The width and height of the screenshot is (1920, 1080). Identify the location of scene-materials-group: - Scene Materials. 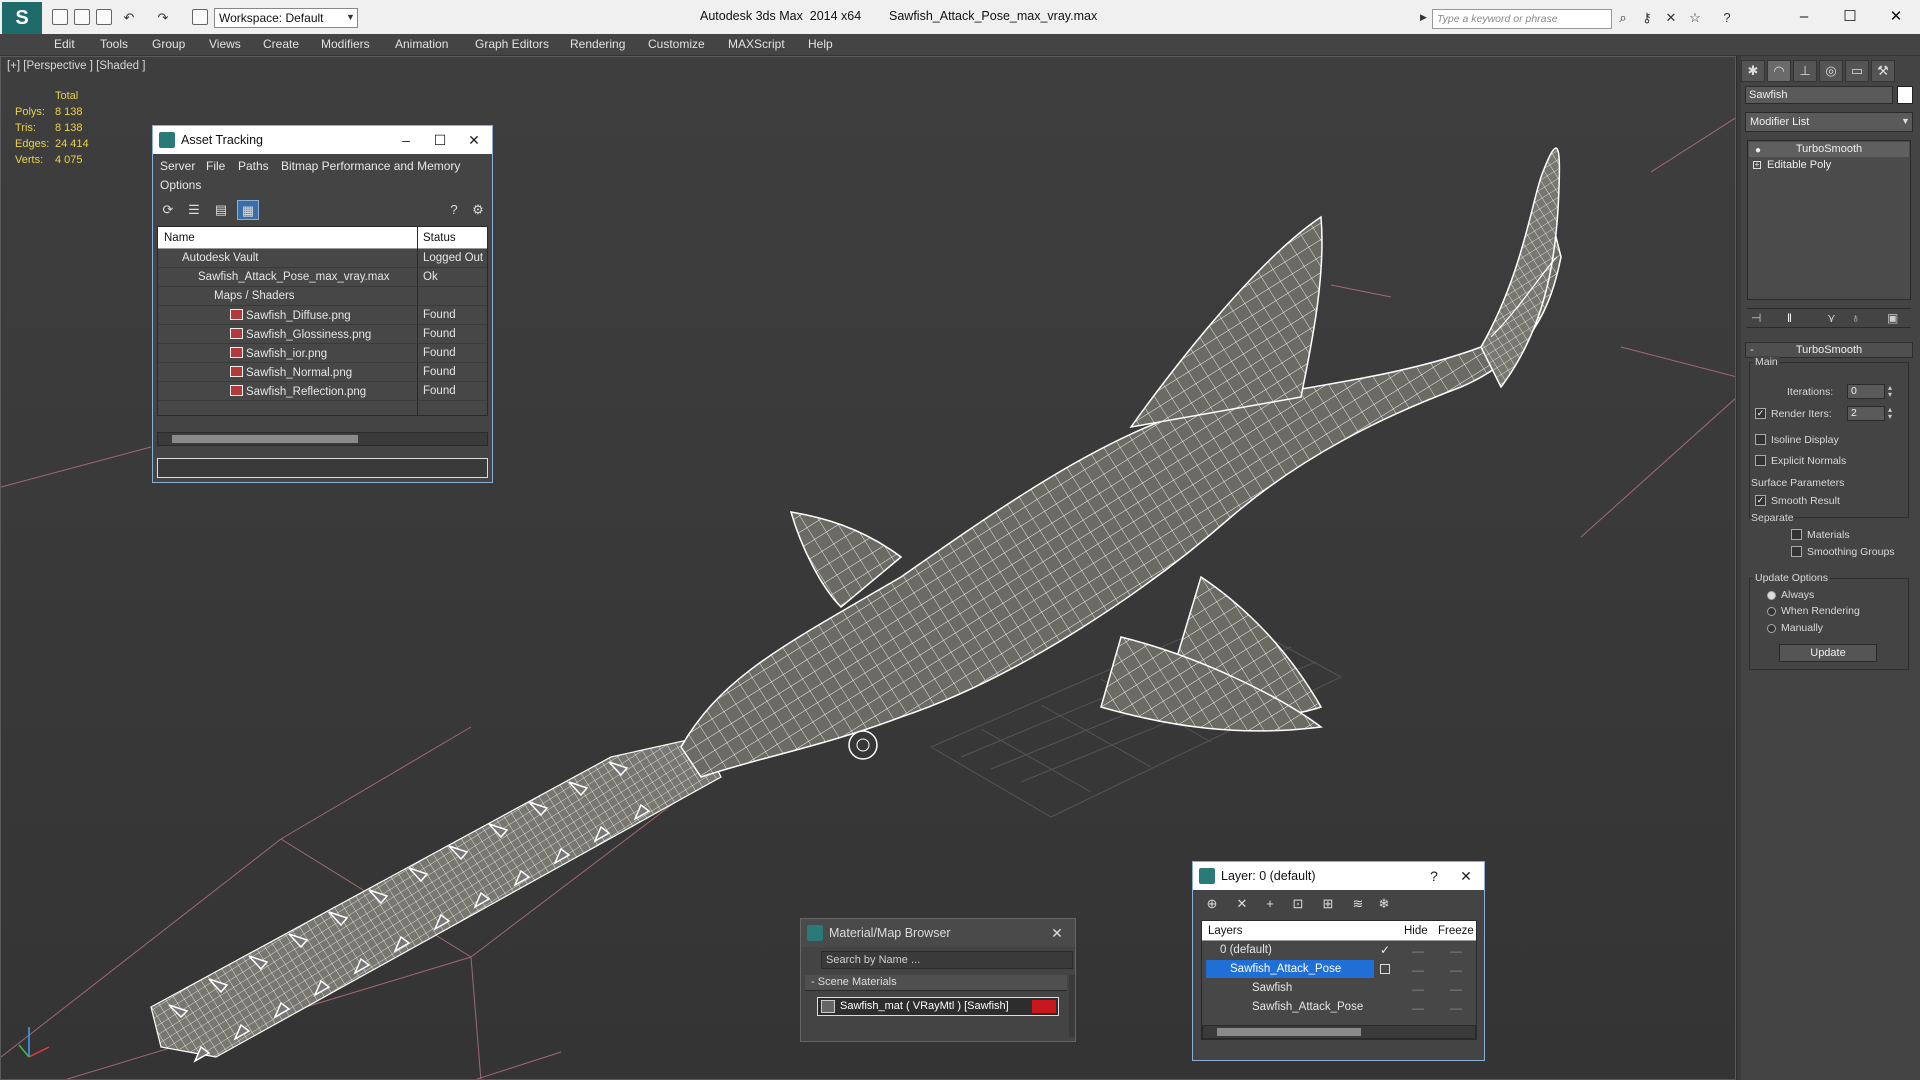
(936, 983).